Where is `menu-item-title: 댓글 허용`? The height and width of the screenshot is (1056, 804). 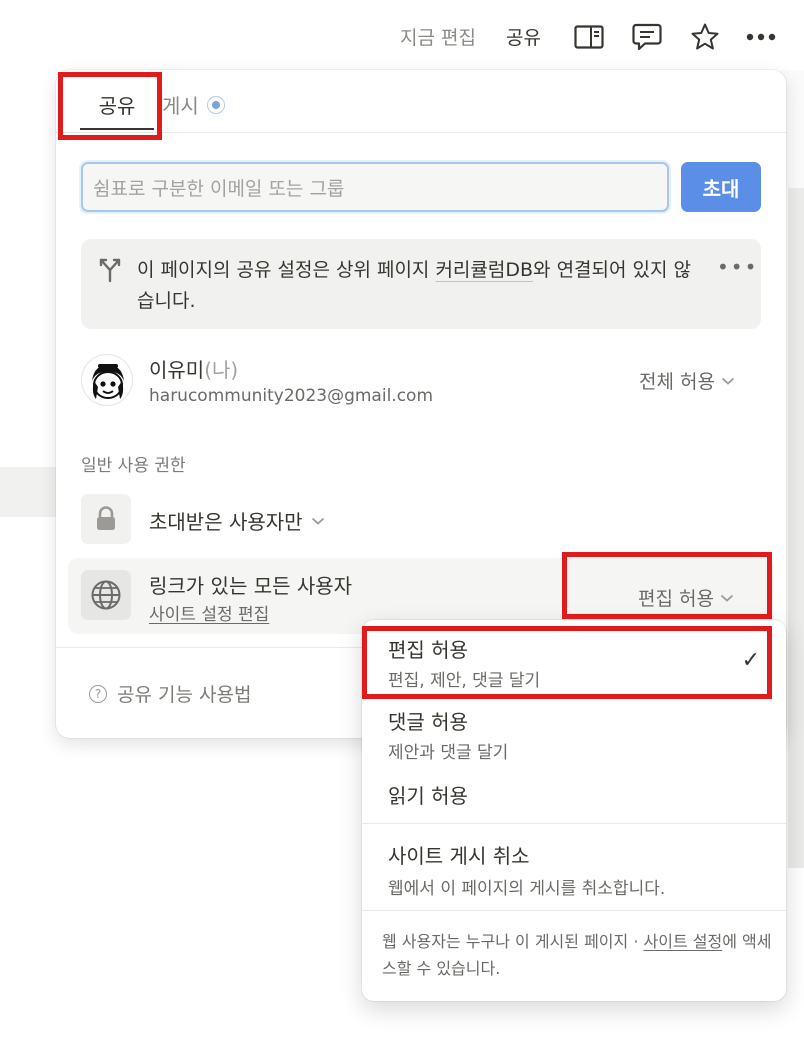 menu-item-title: 댓글 허용 is located at coordinates (428, 722).